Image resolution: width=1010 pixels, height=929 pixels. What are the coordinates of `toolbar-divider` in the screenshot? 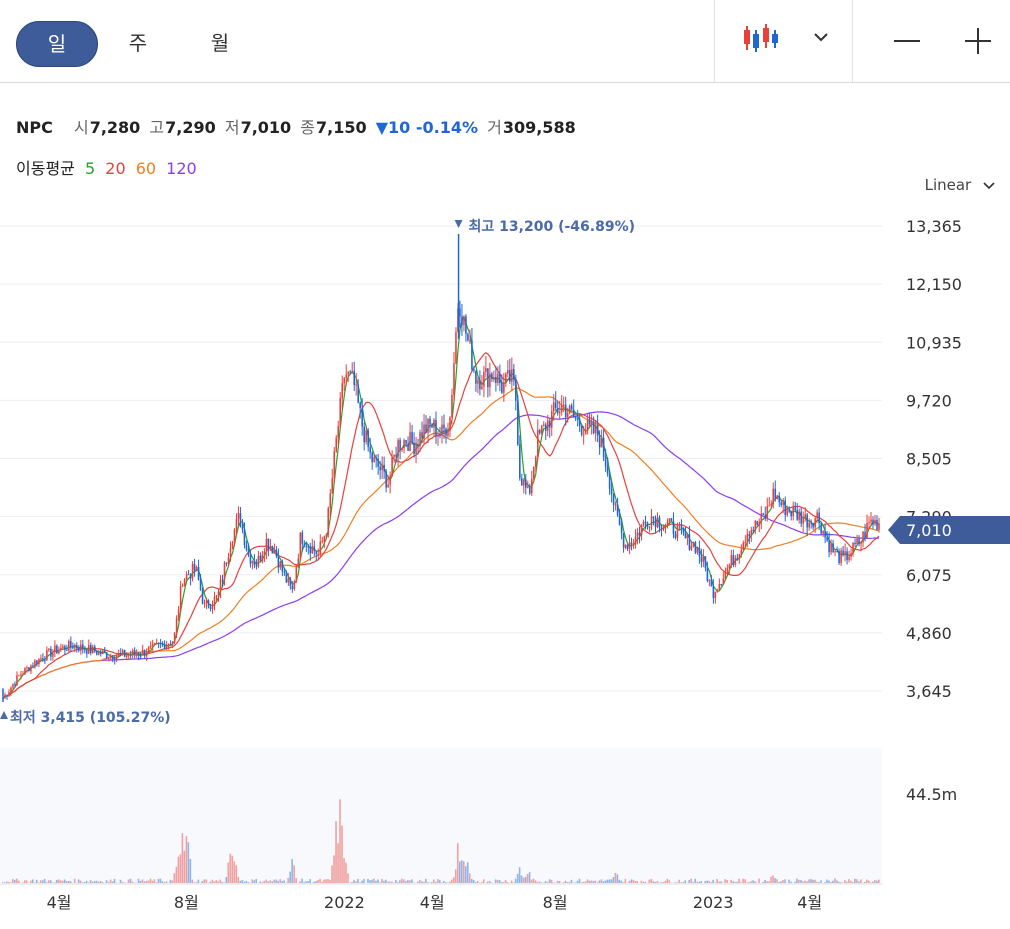 It's located at (852, 41).